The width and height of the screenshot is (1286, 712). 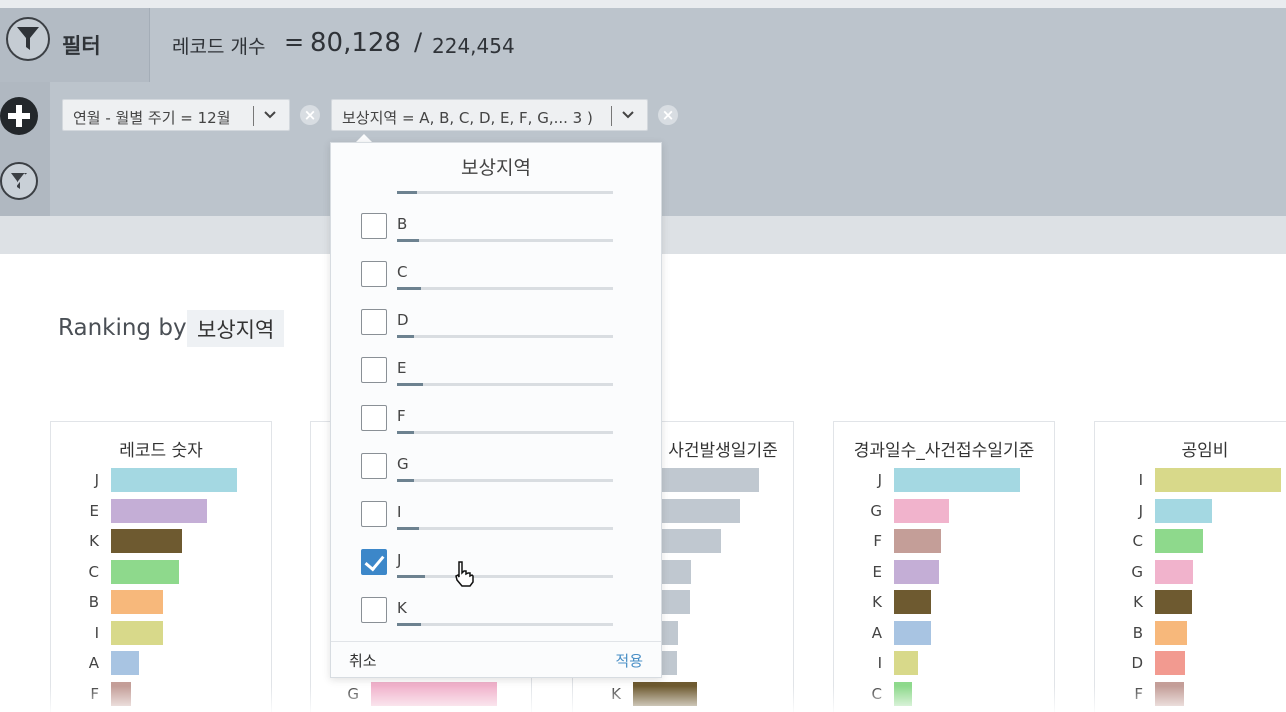 What do you see at coordinates (491, 473) in the screenshot?
I see `region-option-G: G` at bounding box center [491, 473].